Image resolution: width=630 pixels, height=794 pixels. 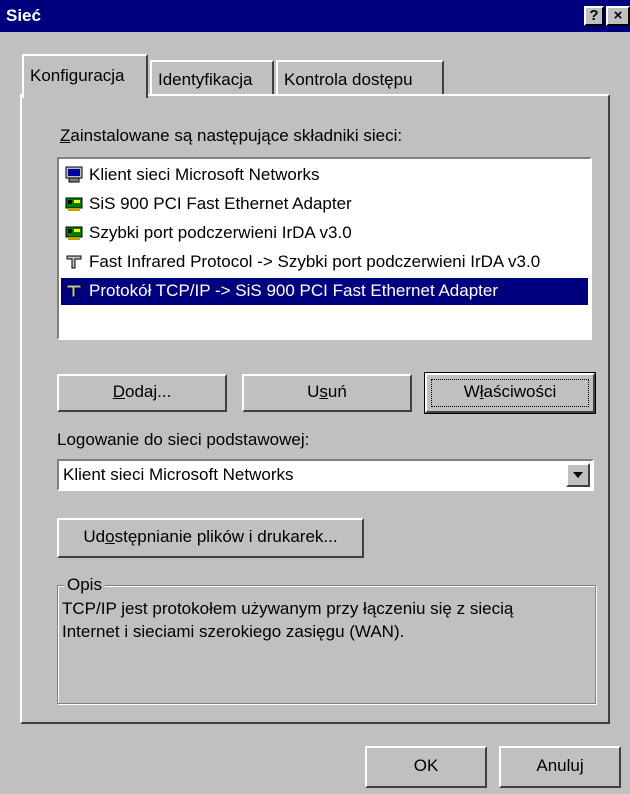 I want to click on list-item: SiS 900 PCI Fast Ethernet Adapter, so click(x=324, y=204).